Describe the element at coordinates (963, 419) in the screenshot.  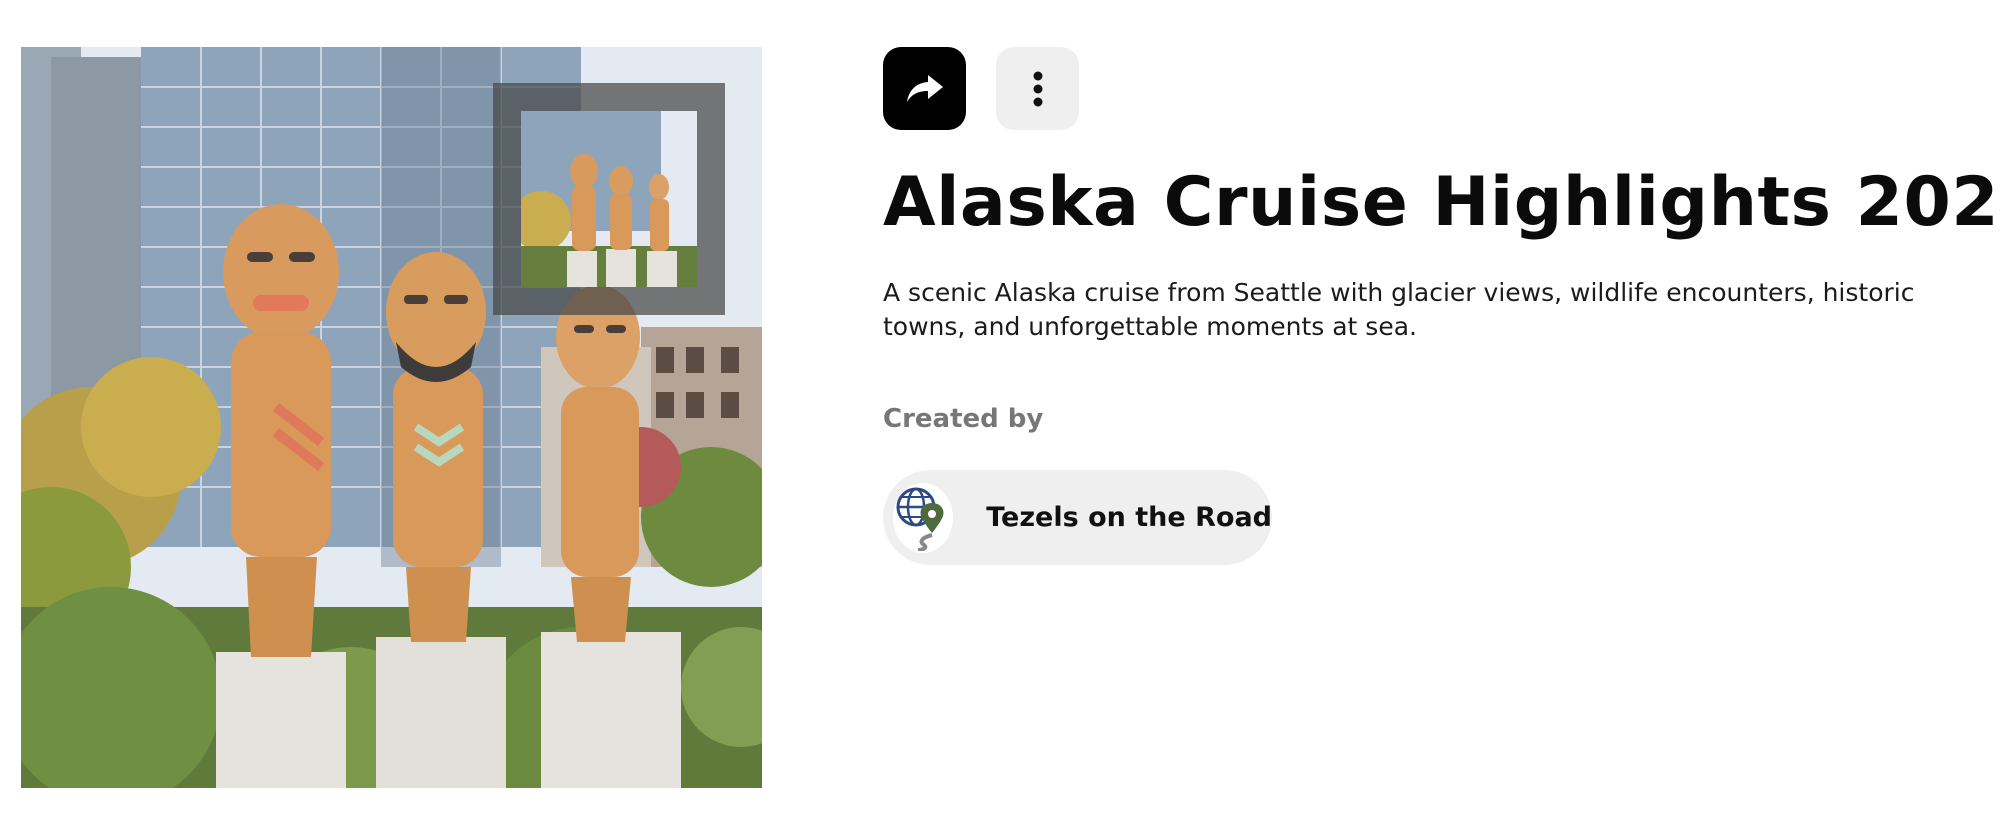
I see `created-by-label: Created by` at that location.